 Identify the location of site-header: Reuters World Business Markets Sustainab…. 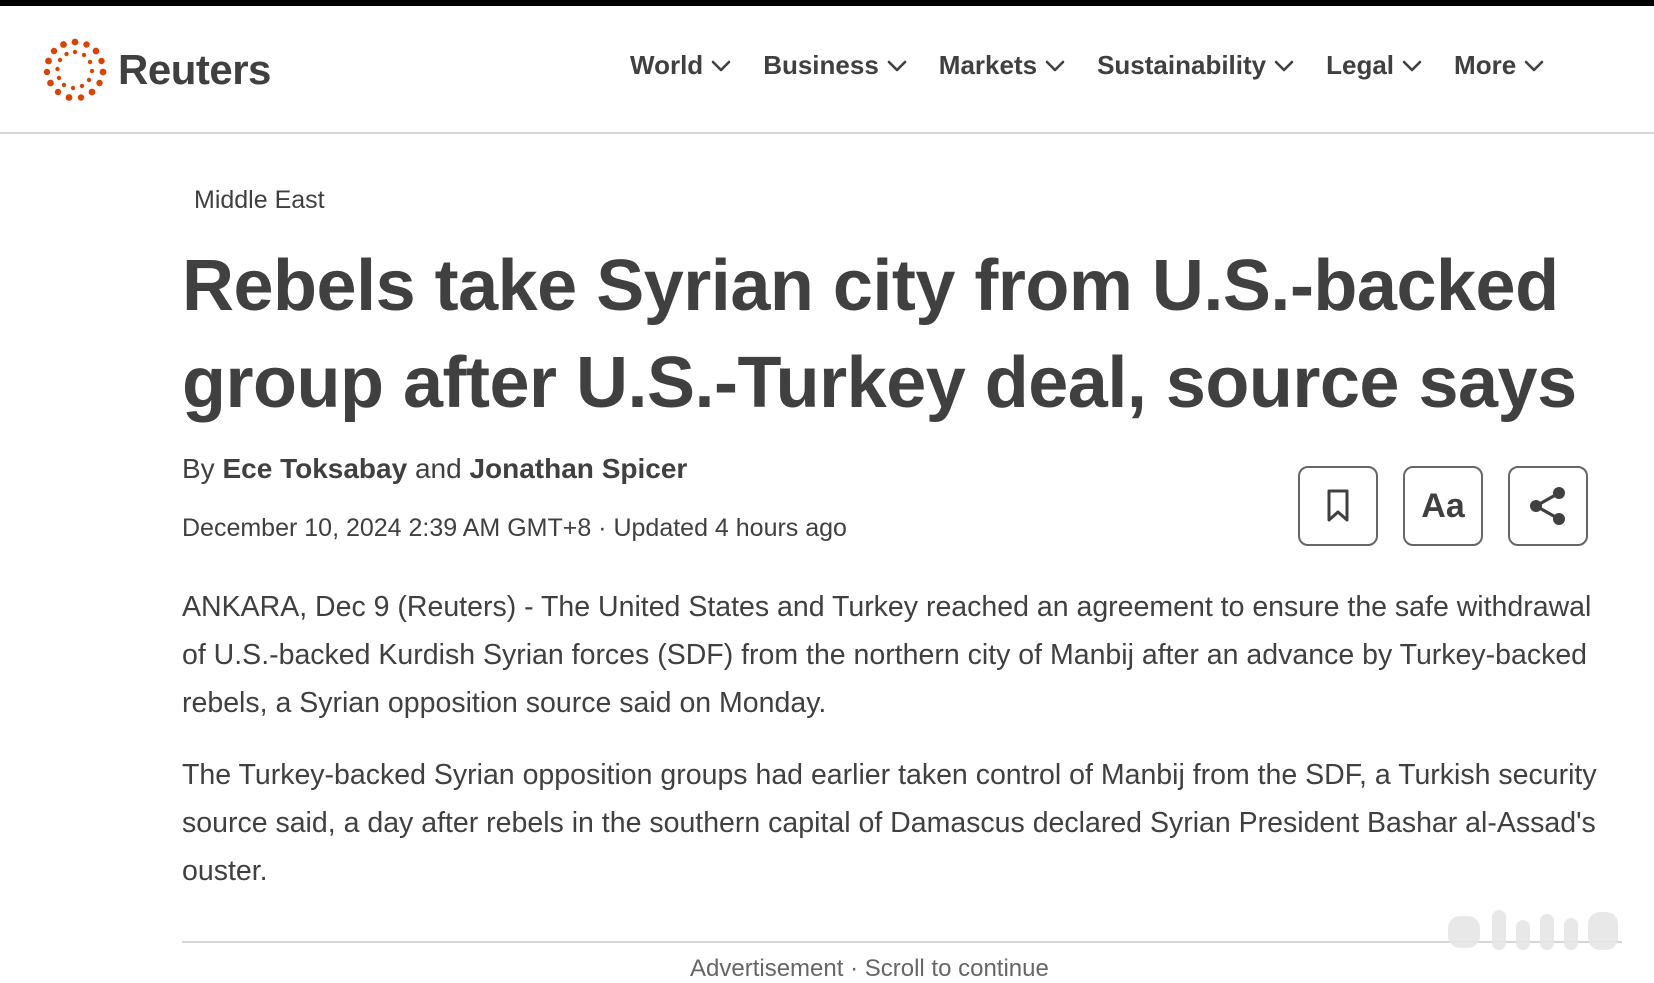
(827, 70).